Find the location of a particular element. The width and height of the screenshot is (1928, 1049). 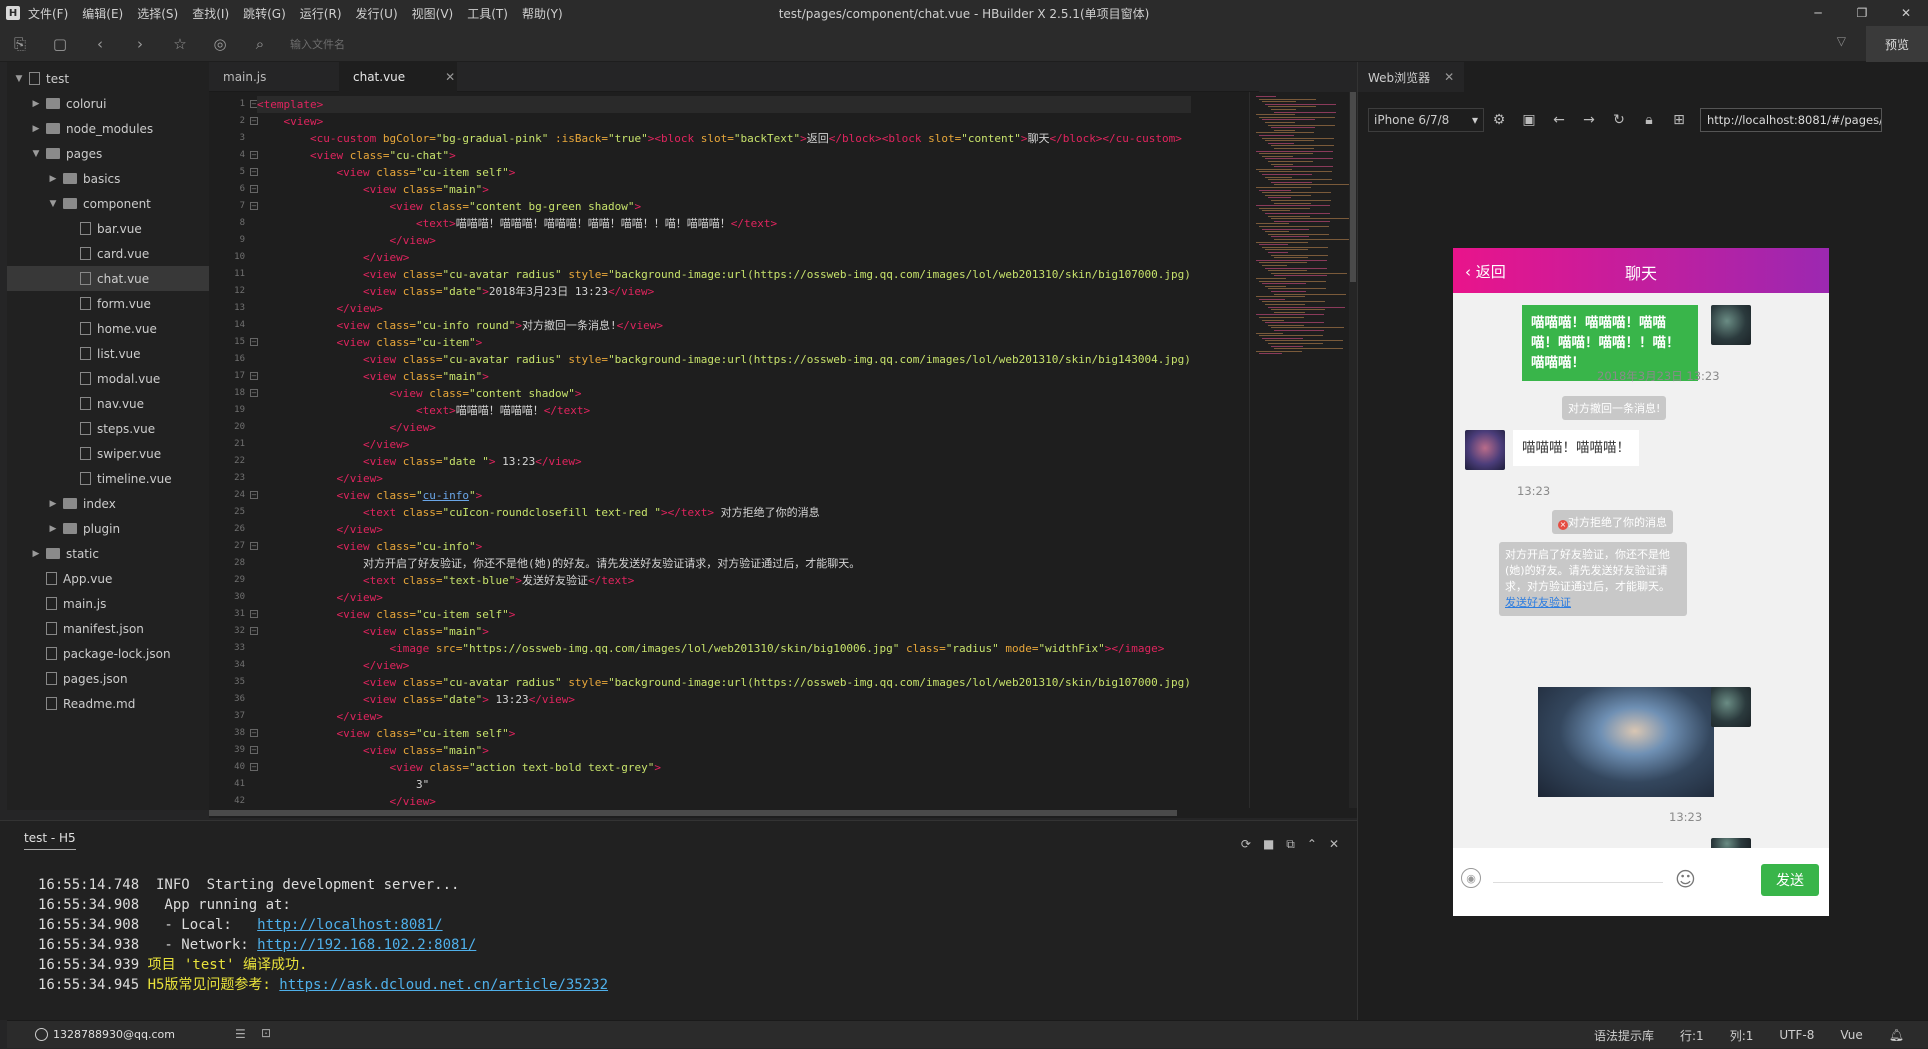

menu-select: 选择(S) is located at coordinates (157, 14).